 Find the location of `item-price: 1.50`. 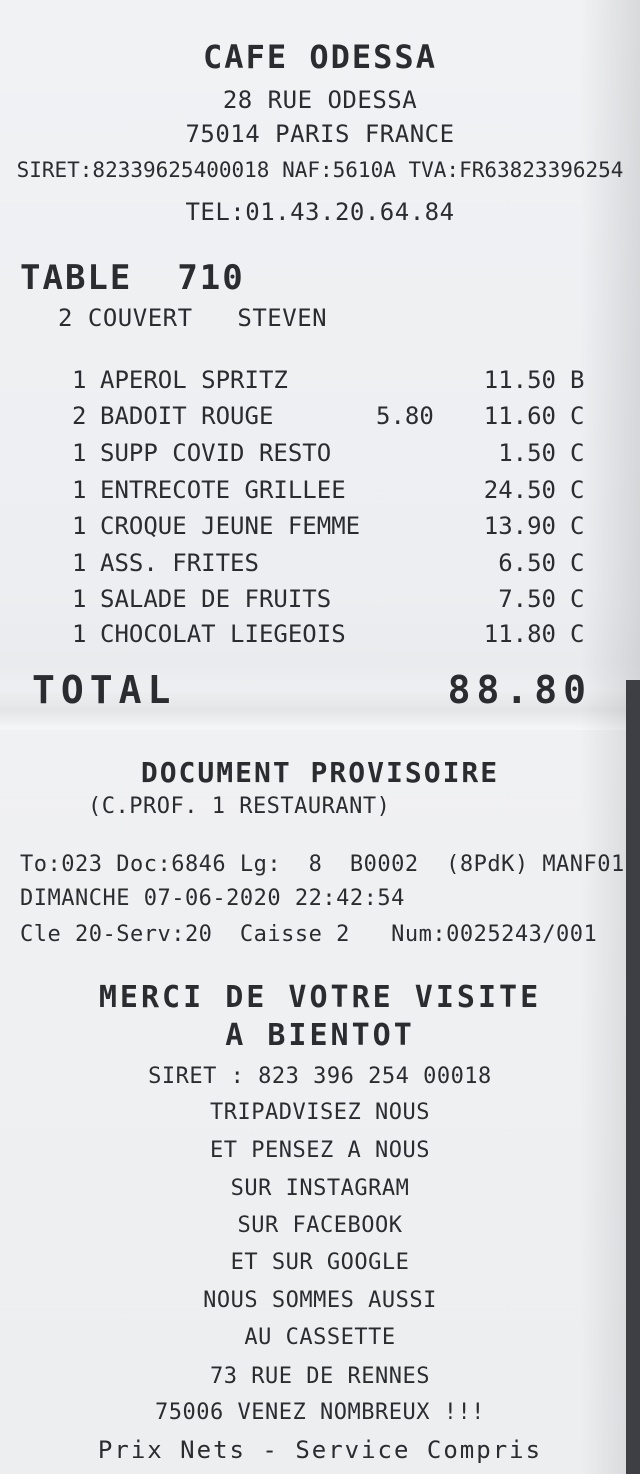

item-price: 1.50 is located at coordinates (527, 453).